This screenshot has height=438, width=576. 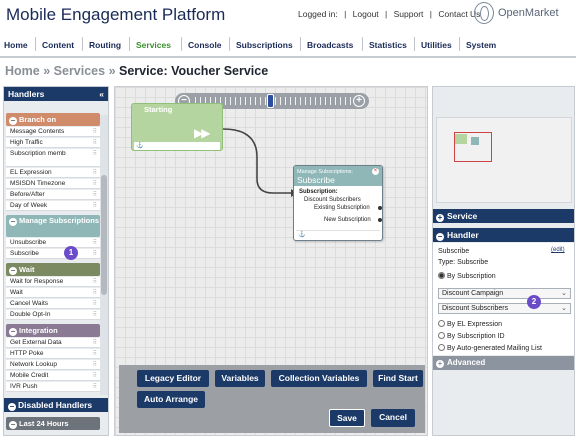 What do you see at coordinates (181, 44) in the screenshot?
I see `nav-divider` at bounding box center [181, 44].